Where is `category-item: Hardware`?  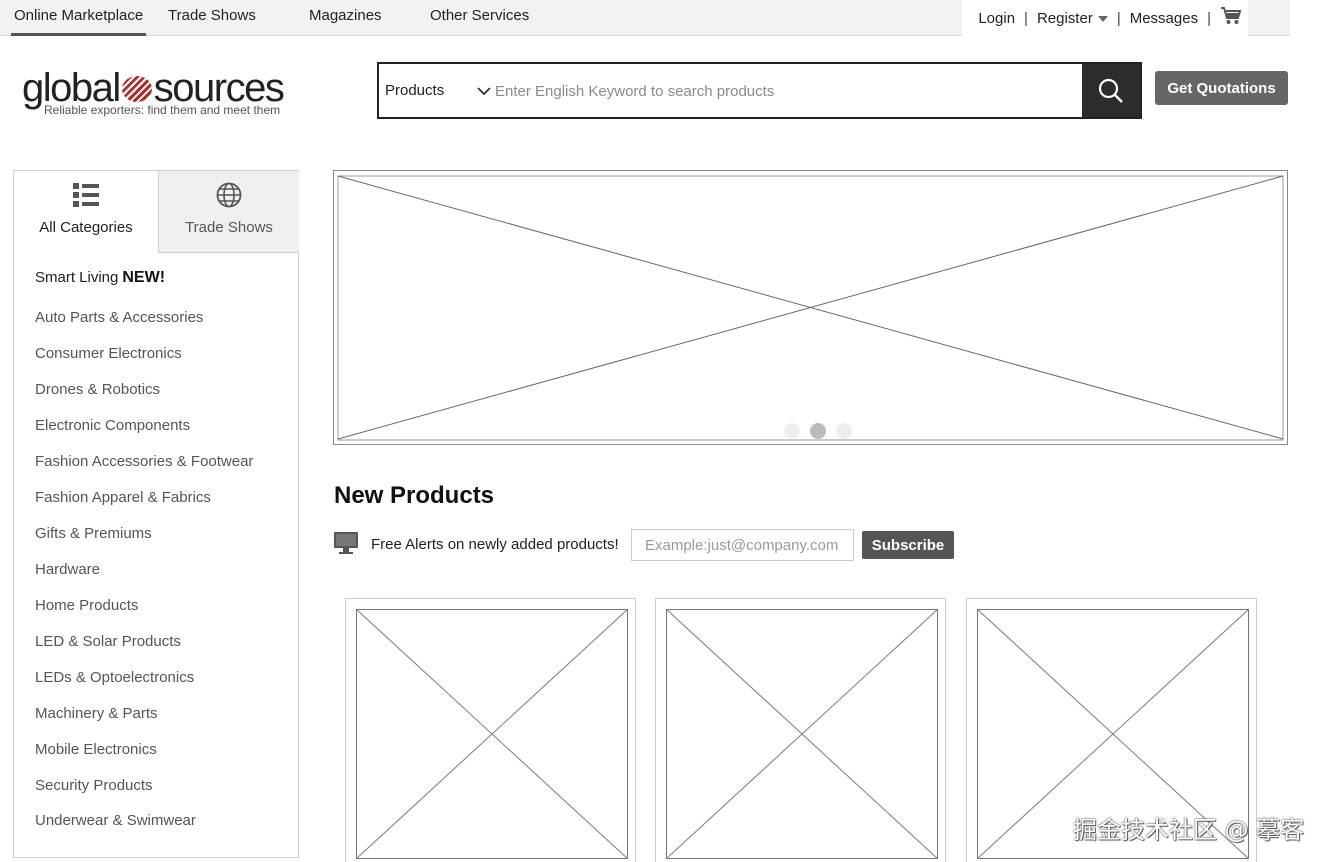
category-item: Hardware is located at coordinates (67, 569).